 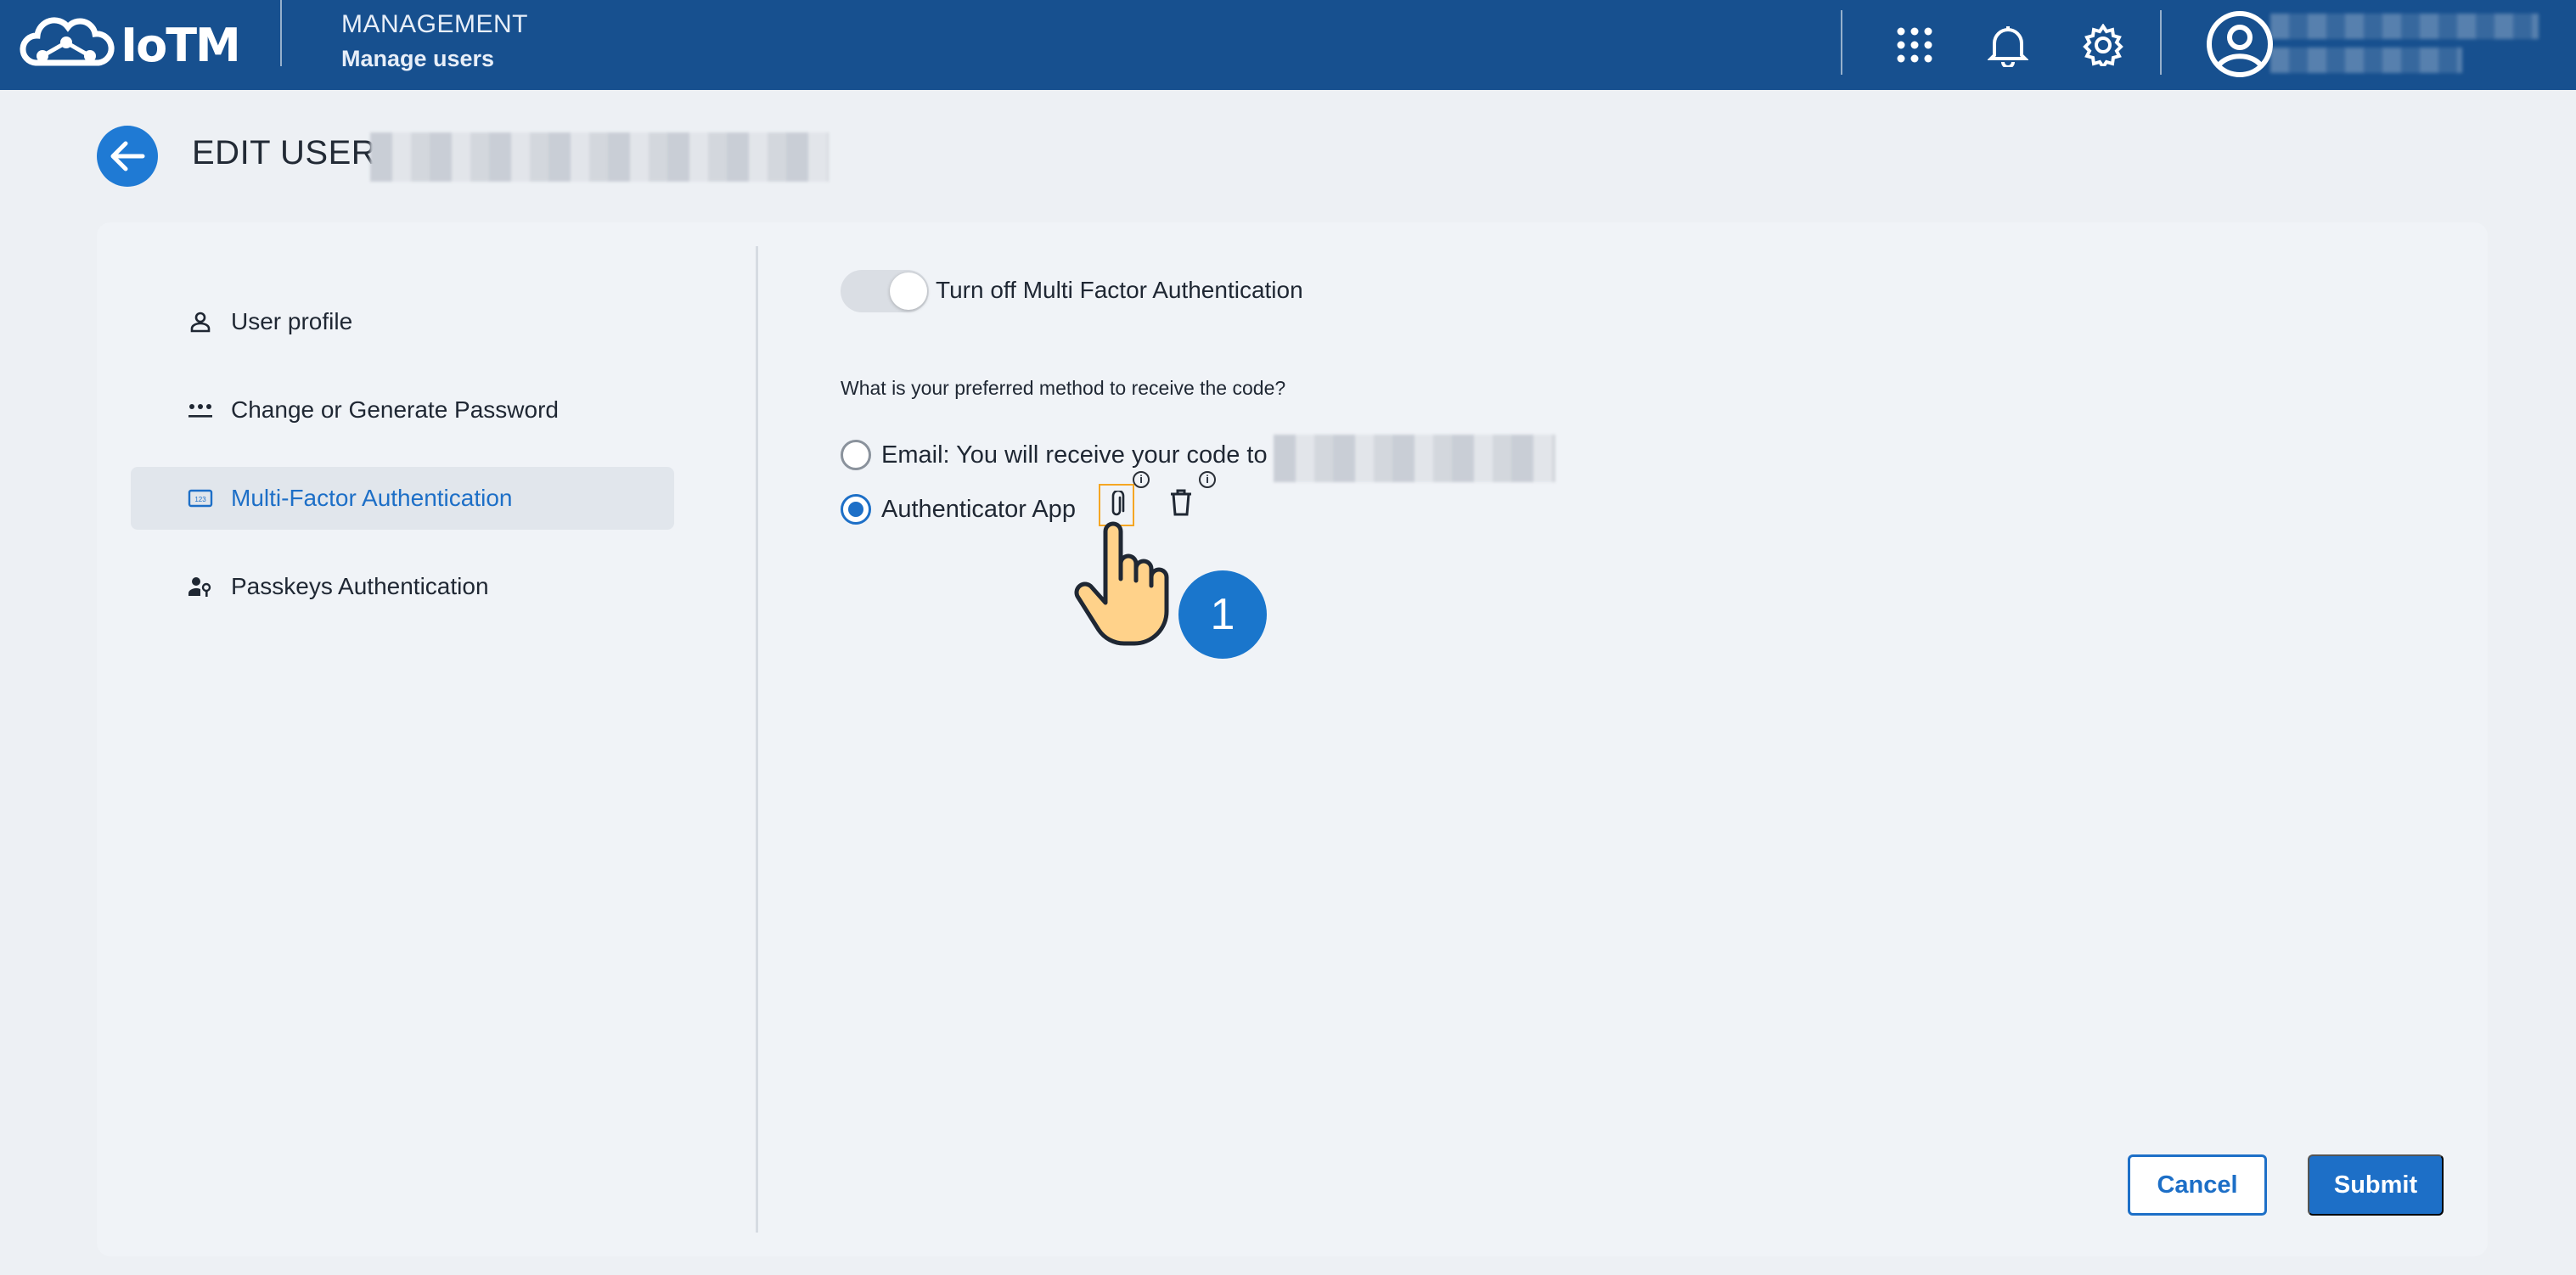 What do you see at coordinates (1121, 583) in the screenshot?
I see `pointer-hand-icon` at bounding box center [1121, 583].